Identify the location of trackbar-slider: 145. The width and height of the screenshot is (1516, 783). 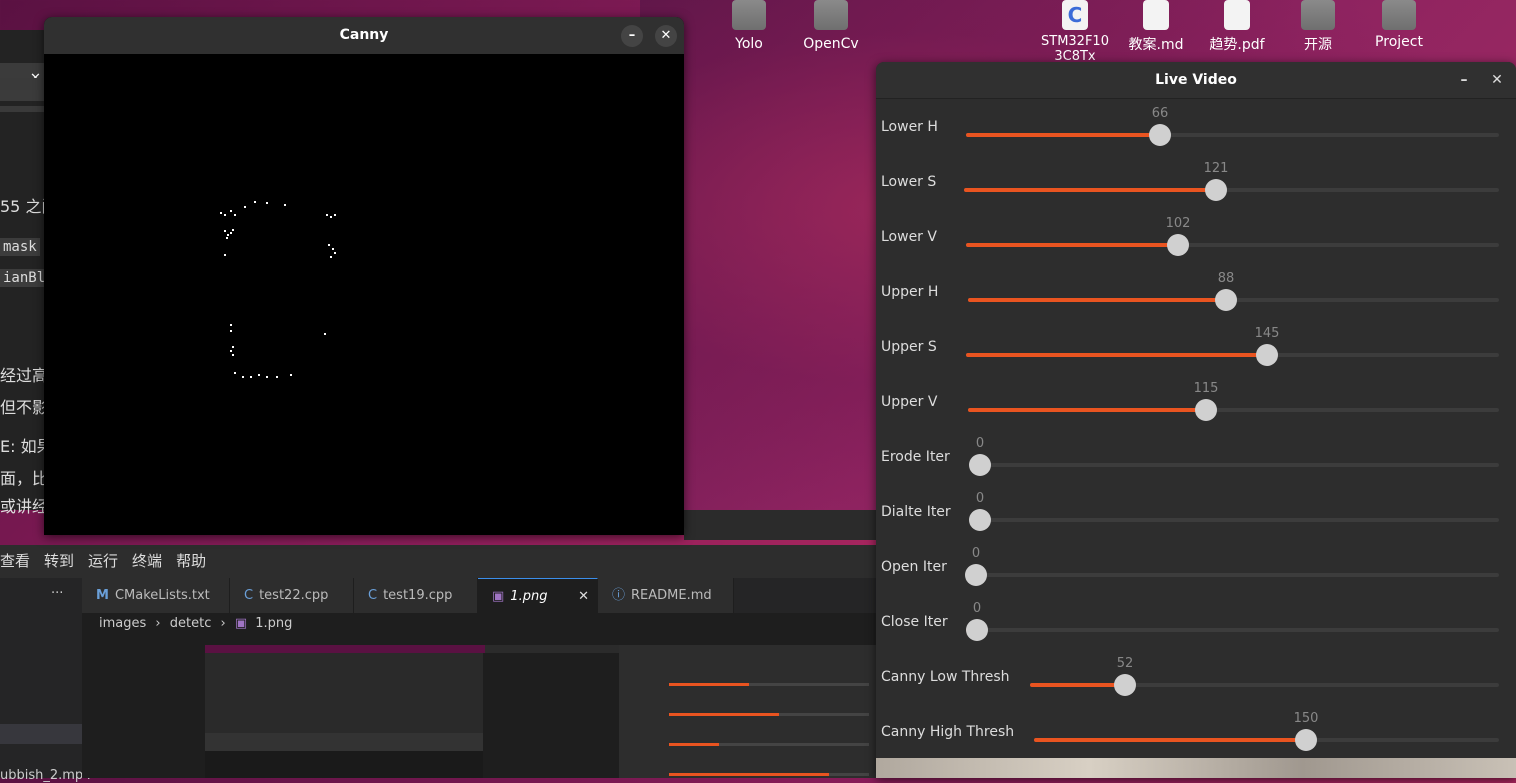
(1232, 346).